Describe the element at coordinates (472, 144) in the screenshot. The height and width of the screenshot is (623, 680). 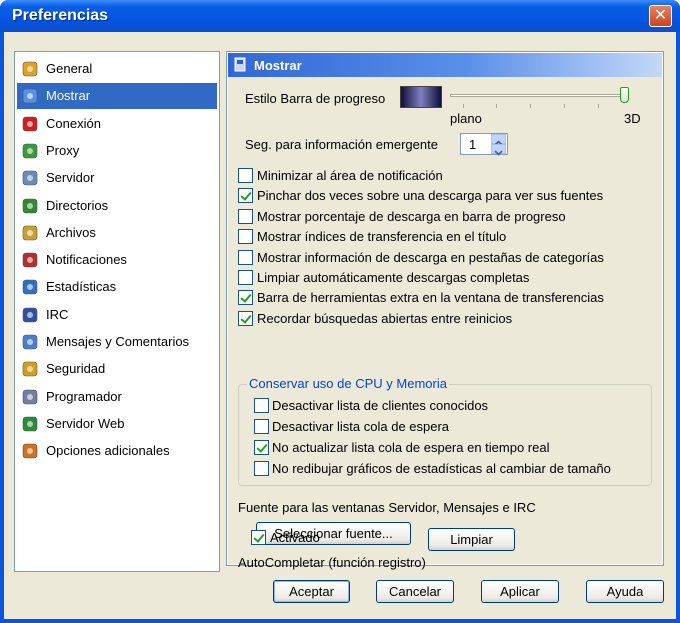
I see `popup-seconds-value: 1` at that location.